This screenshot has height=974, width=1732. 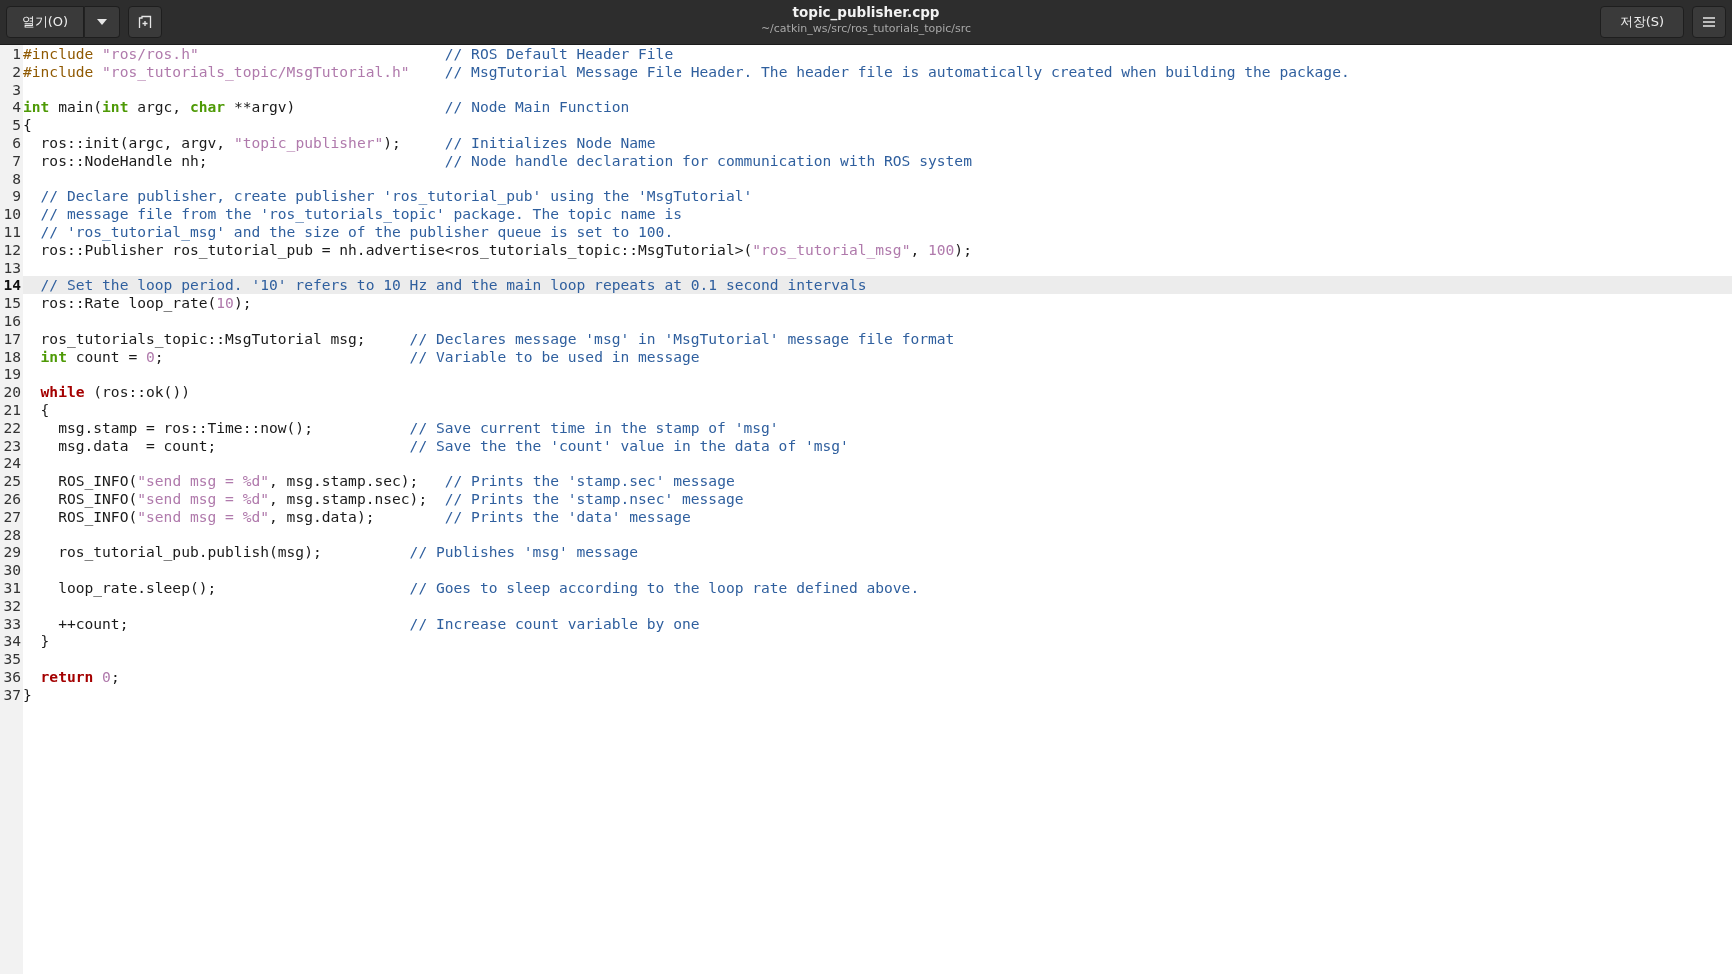 What do you see at coordinates (1642, 22) in the screenshot?
I see `save-button: 저장(S)` at bounding box center [1642, 22].